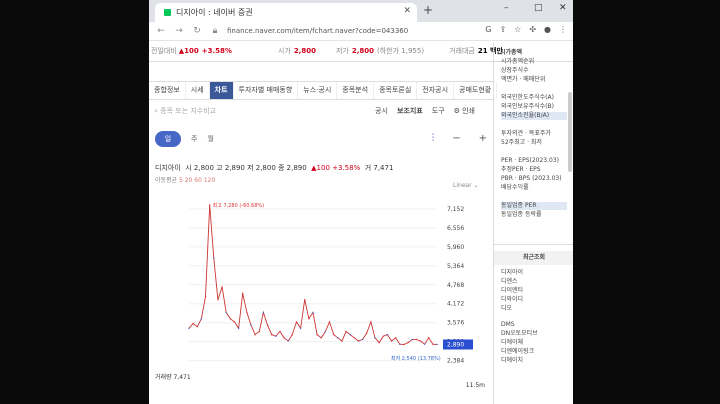 Image resolution: width=720 pixels, height=404 pixels. I want to click on menu-kebab-icon: ⋮, so click(563, 29).